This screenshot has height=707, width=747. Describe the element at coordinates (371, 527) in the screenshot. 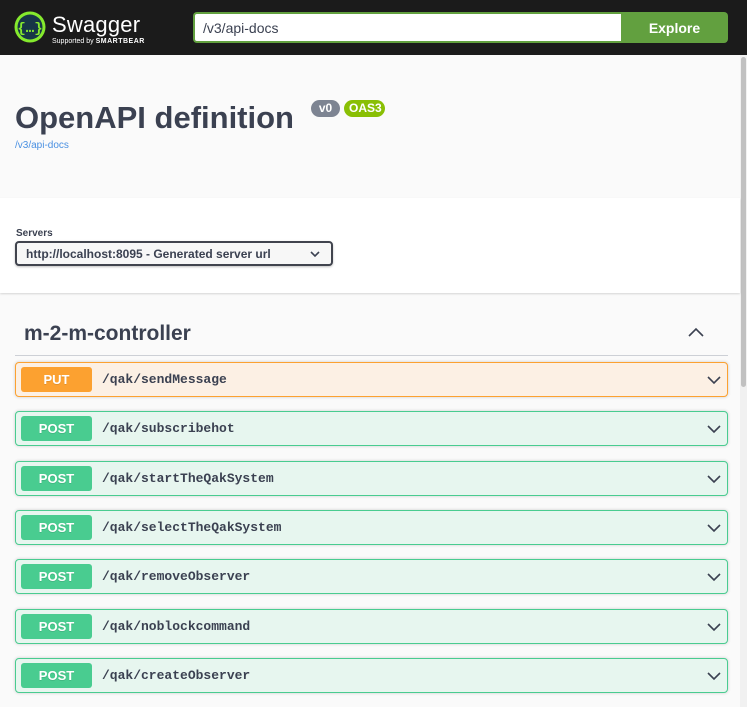

I see `opblock-post: POST/qak/selectTheQakSystem` at that location.